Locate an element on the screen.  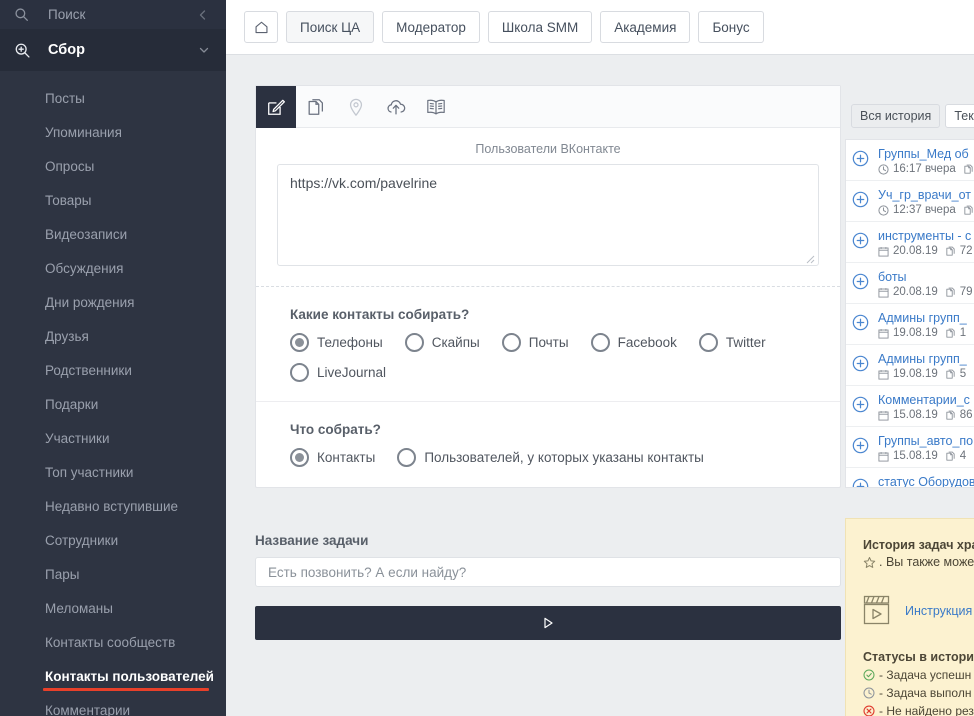
video-instruction: Инструкция is located at coordinates (918, 610).